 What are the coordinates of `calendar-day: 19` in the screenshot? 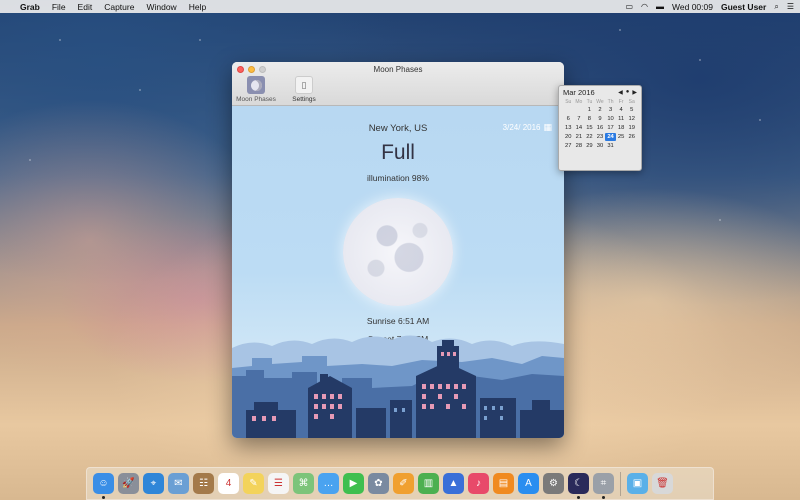 It's located at (631, 128).